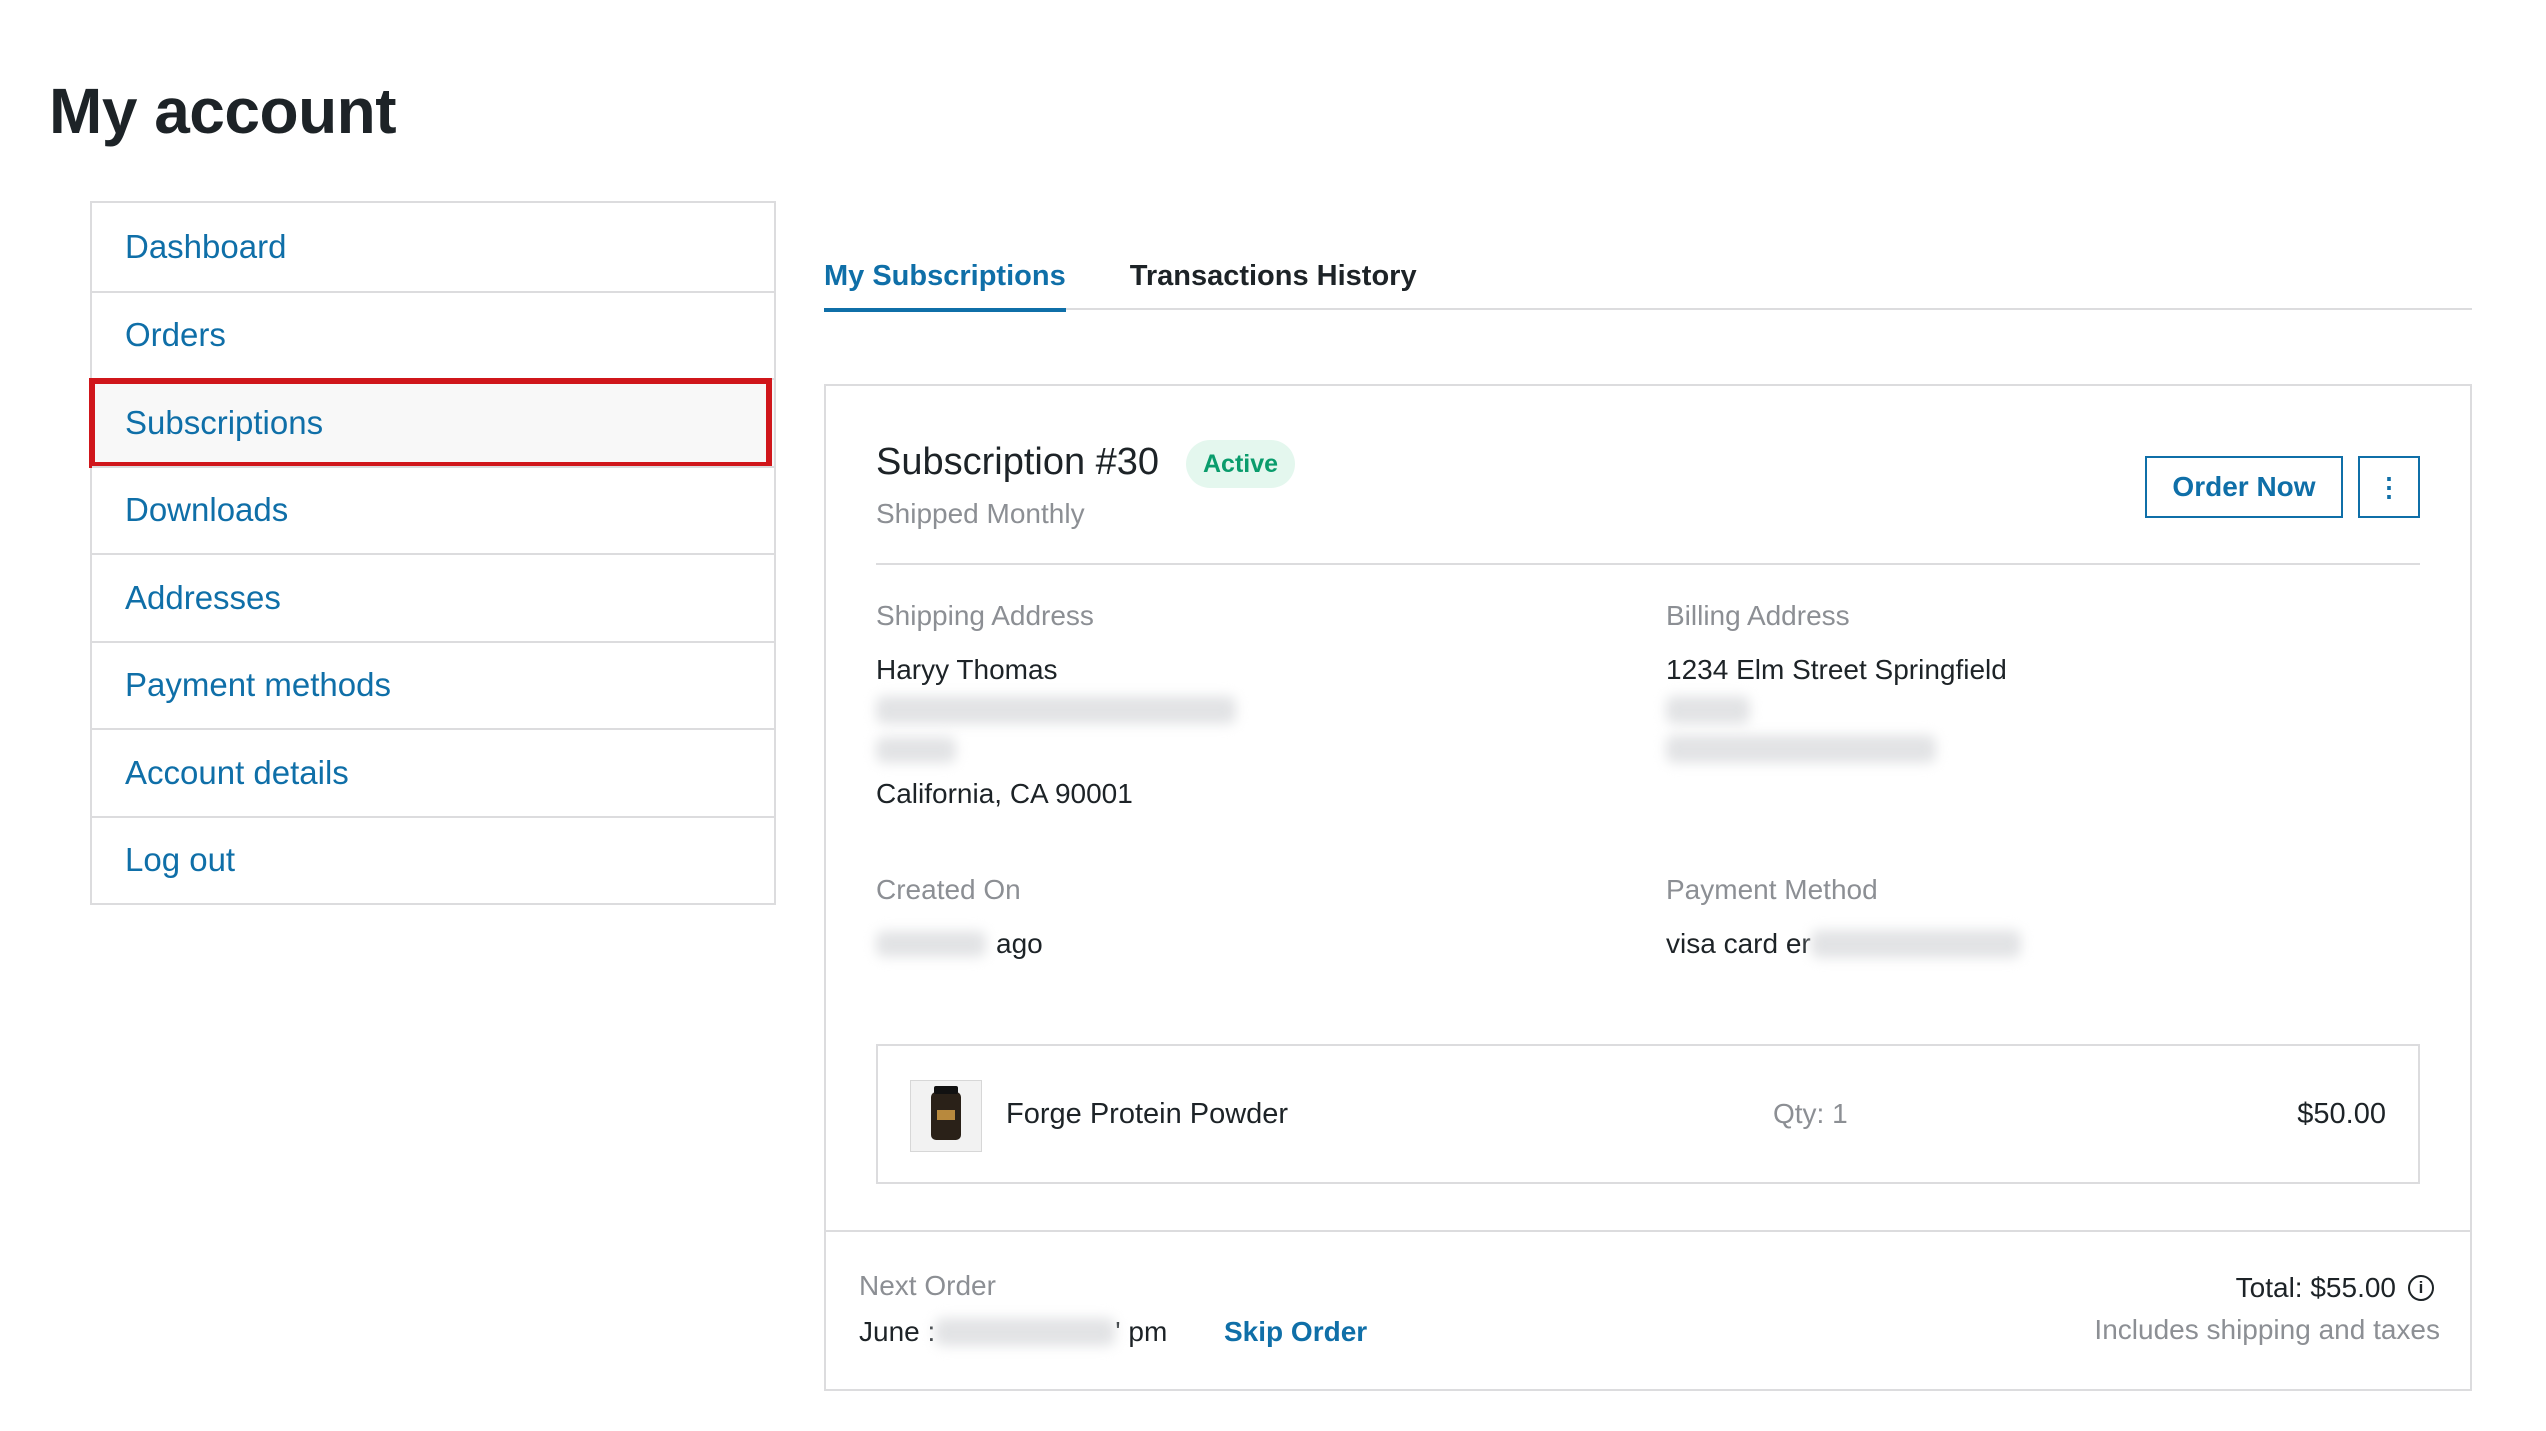  I want to click on redacted-card-number, so click(1915, 944).